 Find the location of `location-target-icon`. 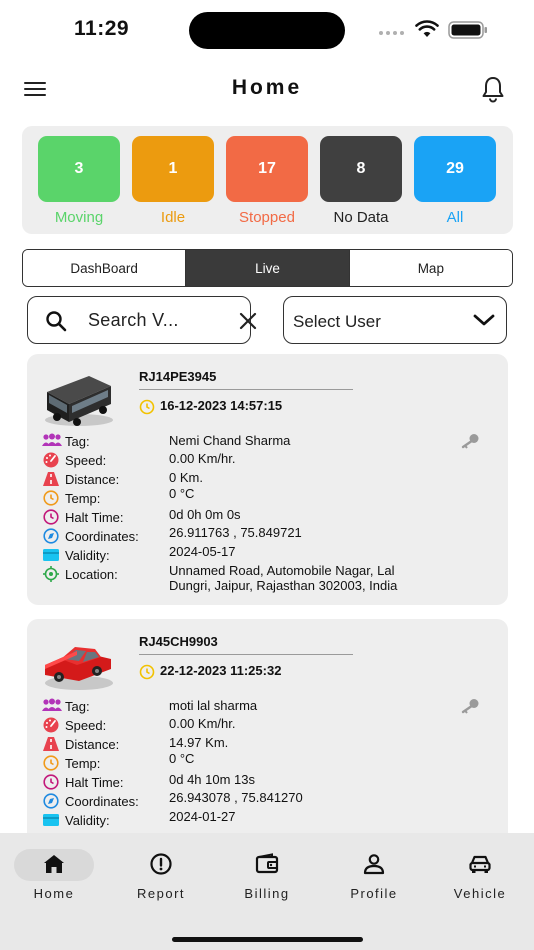

location-target-icon is located at coordinates (51, 574).